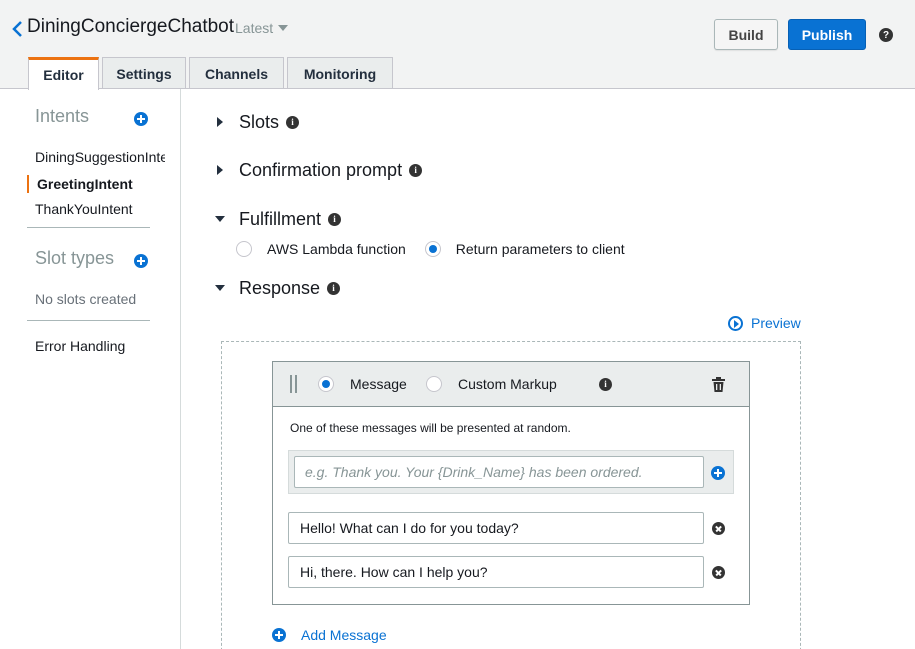 The height and width of the screenshot is (649, 915). I want to click on response-section-toggle: Response i, so click(277, 288).